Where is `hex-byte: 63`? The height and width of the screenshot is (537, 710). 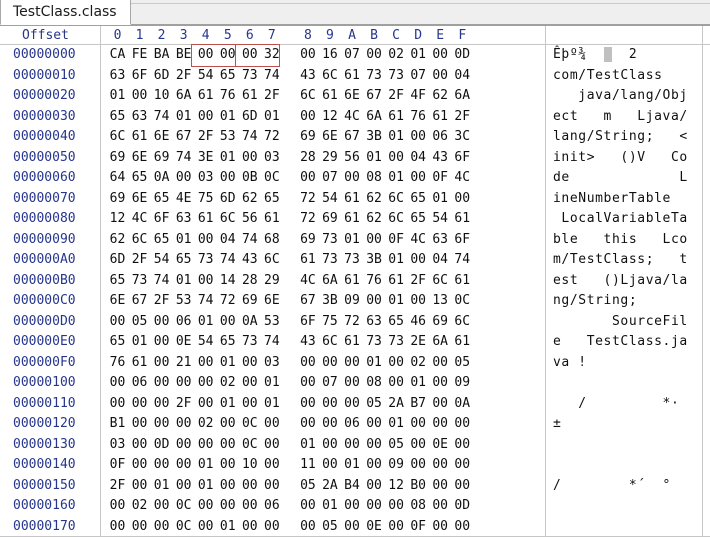 hex-byte: 63 is located at coordinates (440, 240).